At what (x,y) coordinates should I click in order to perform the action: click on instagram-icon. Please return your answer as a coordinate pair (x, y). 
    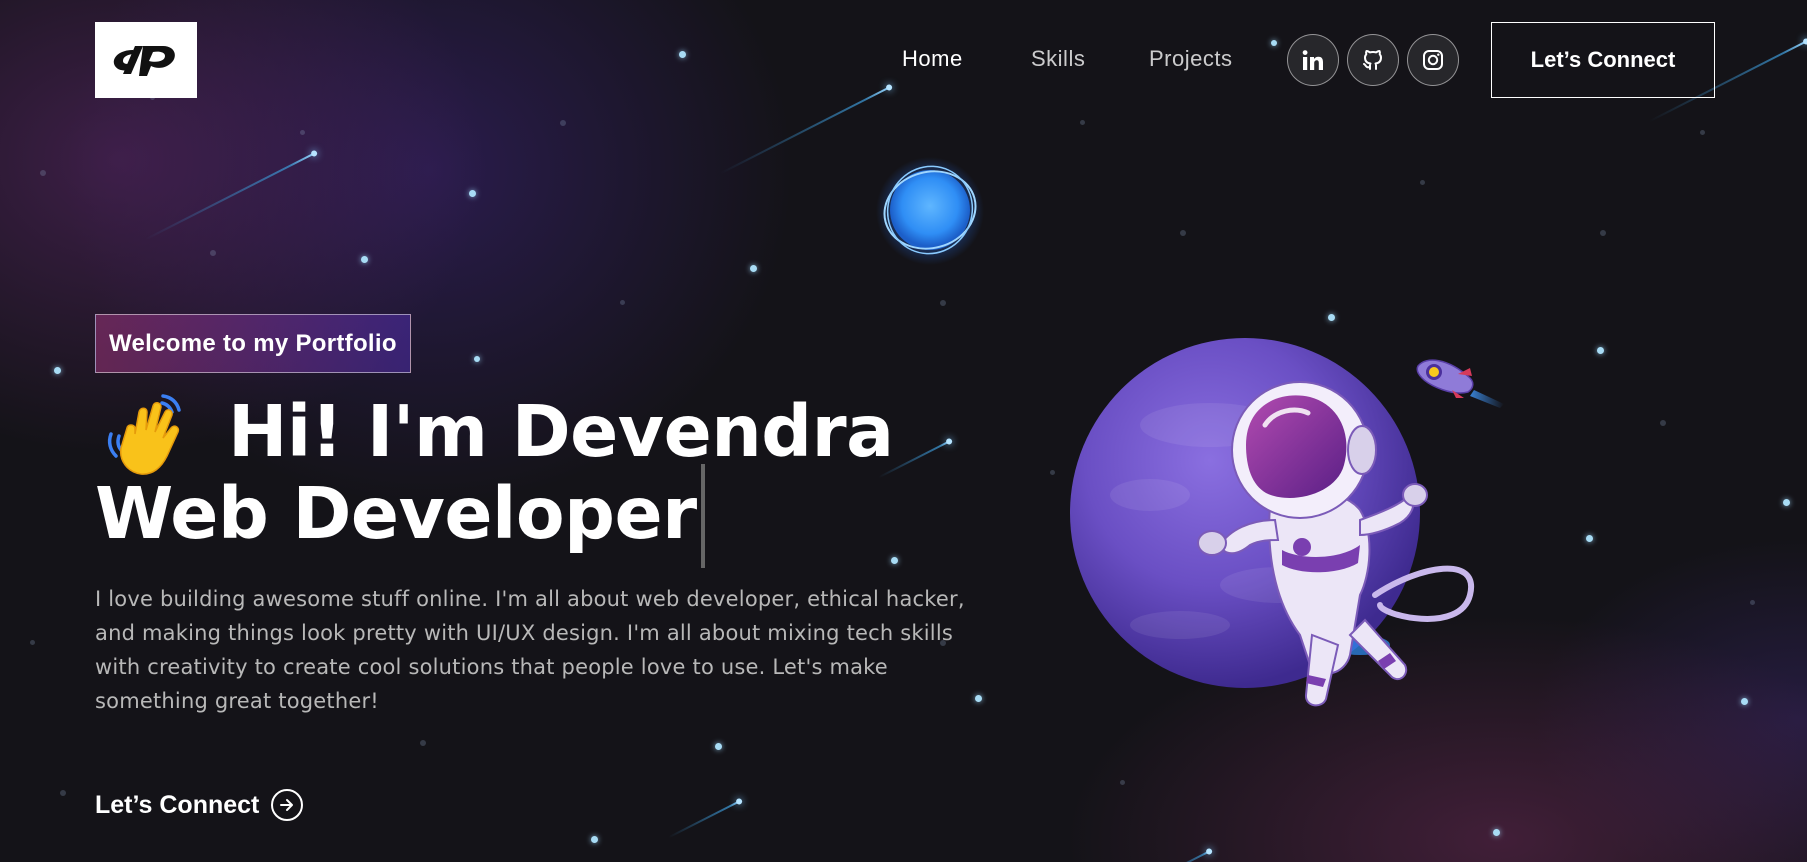
    Looking at the image, I should click on (1433, 60).